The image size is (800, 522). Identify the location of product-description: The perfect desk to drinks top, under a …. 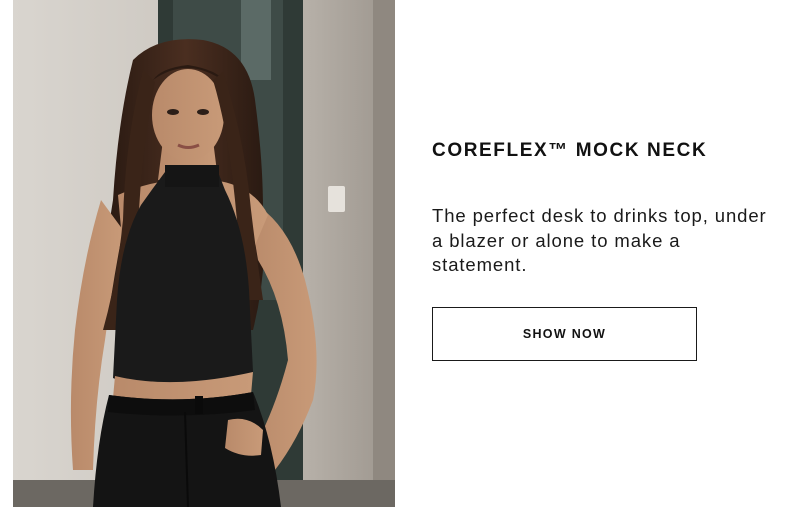
(599, 240).